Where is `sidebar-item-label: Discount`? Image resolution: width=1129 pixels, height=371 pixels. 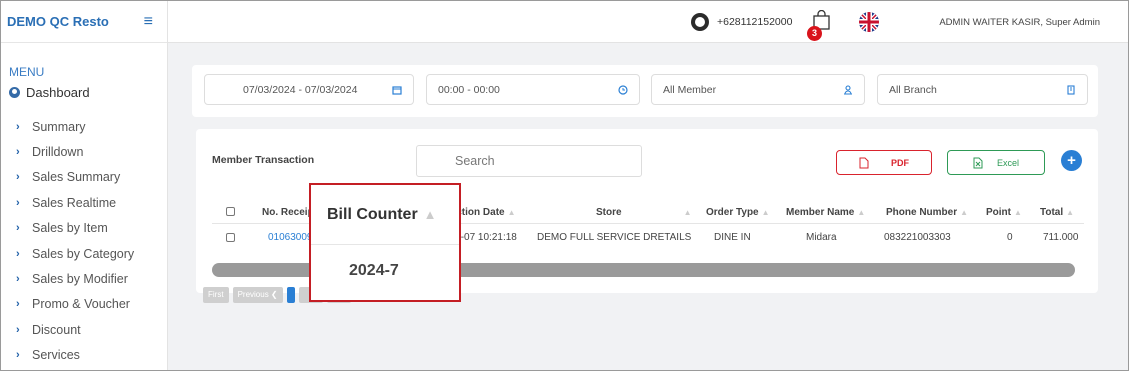
sidebar-item-label: Discount is located at coordinates (56, 329).